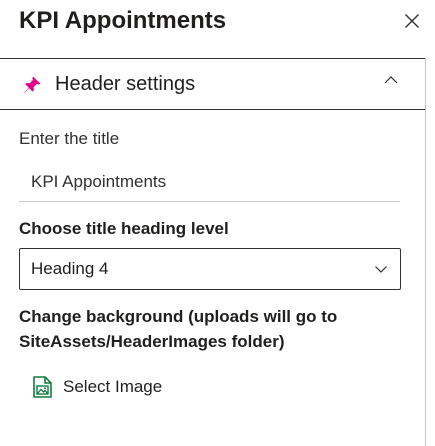  I want to click on panel-title: KPI Appointments, so click(123, 20).